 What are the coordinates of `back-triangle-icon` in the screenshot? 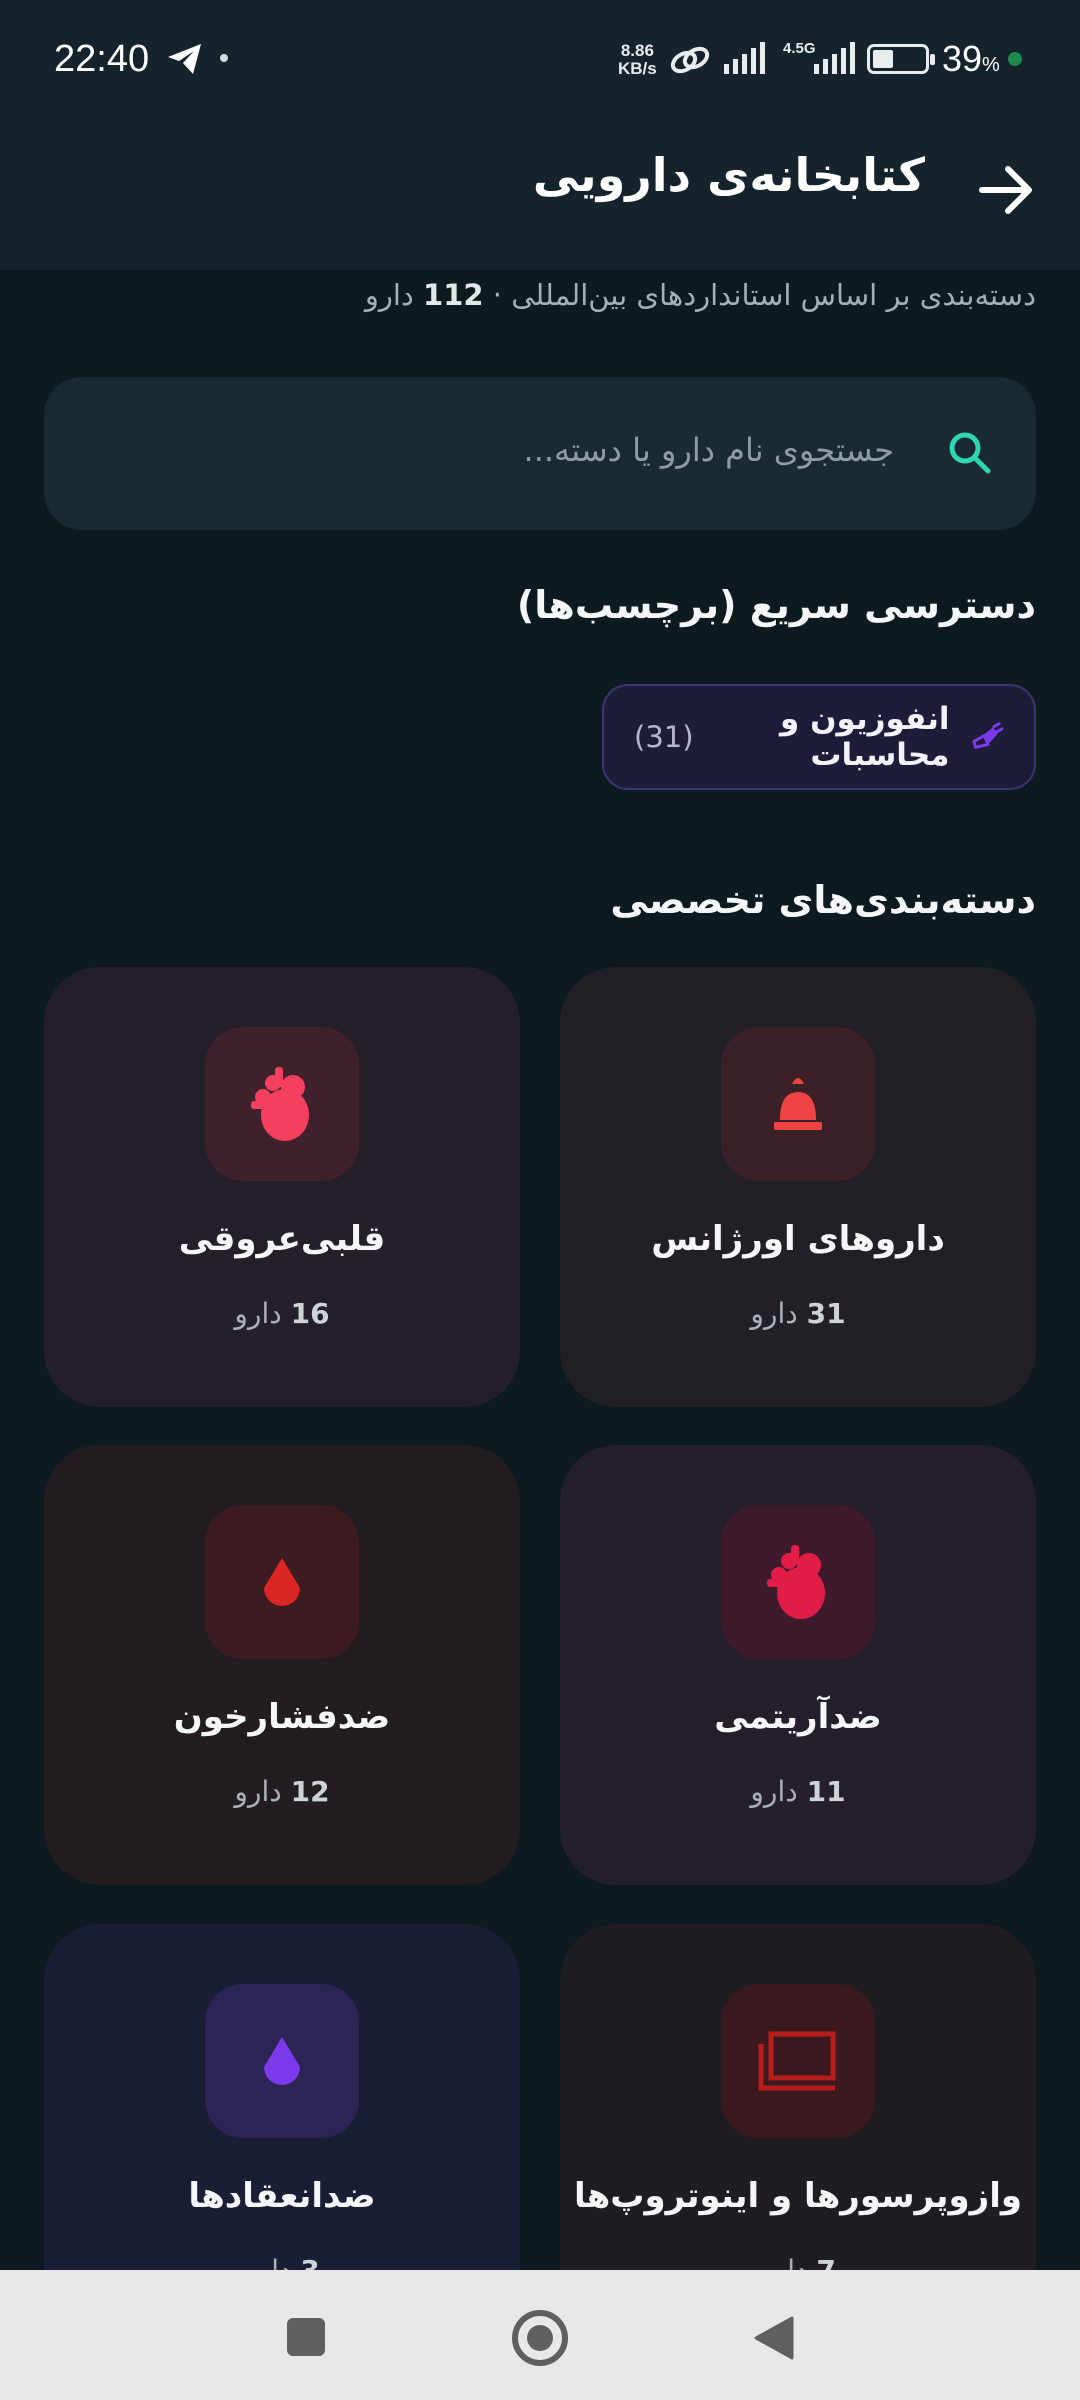 It's located at (774, 2338).